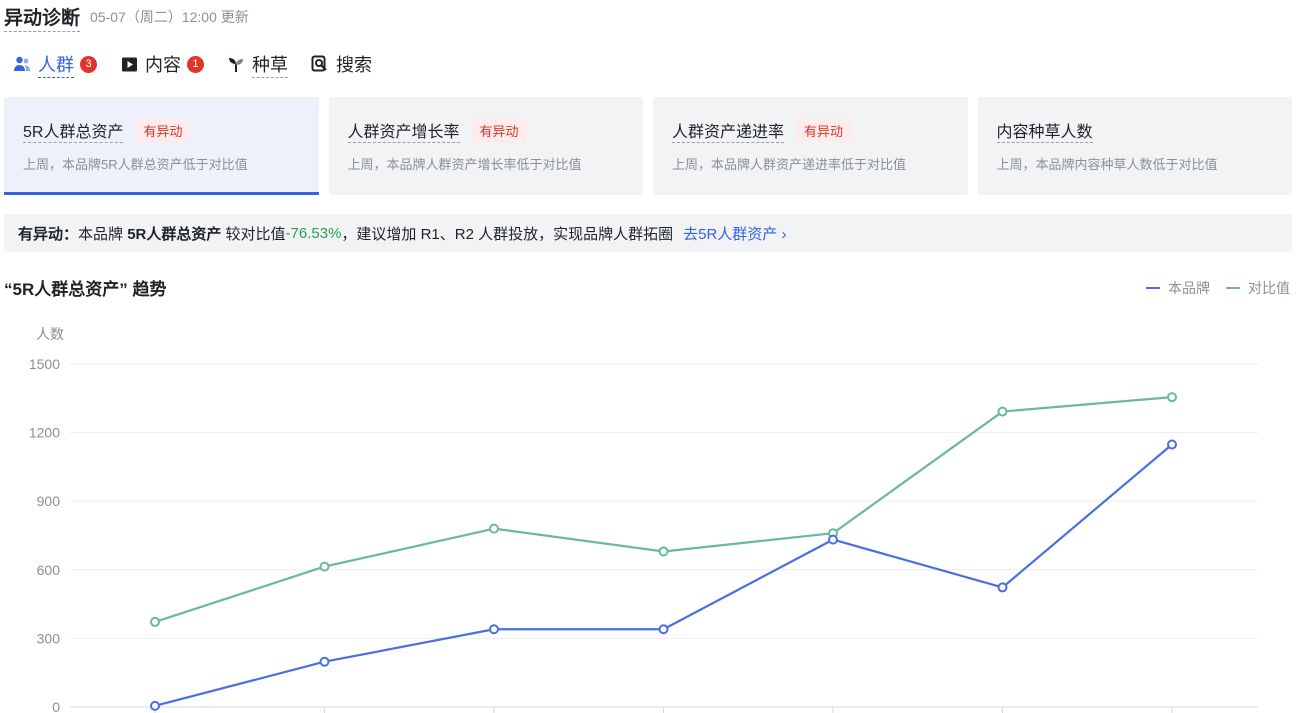 This screenshot has height=713, width=1298. Describe the element at coordinates (810, 146) in the screenshot. I see `metric-card-progression-rate: 人群资产递进率 有异动 上周，本品牌人群资产递进率低于对比值` at that location.